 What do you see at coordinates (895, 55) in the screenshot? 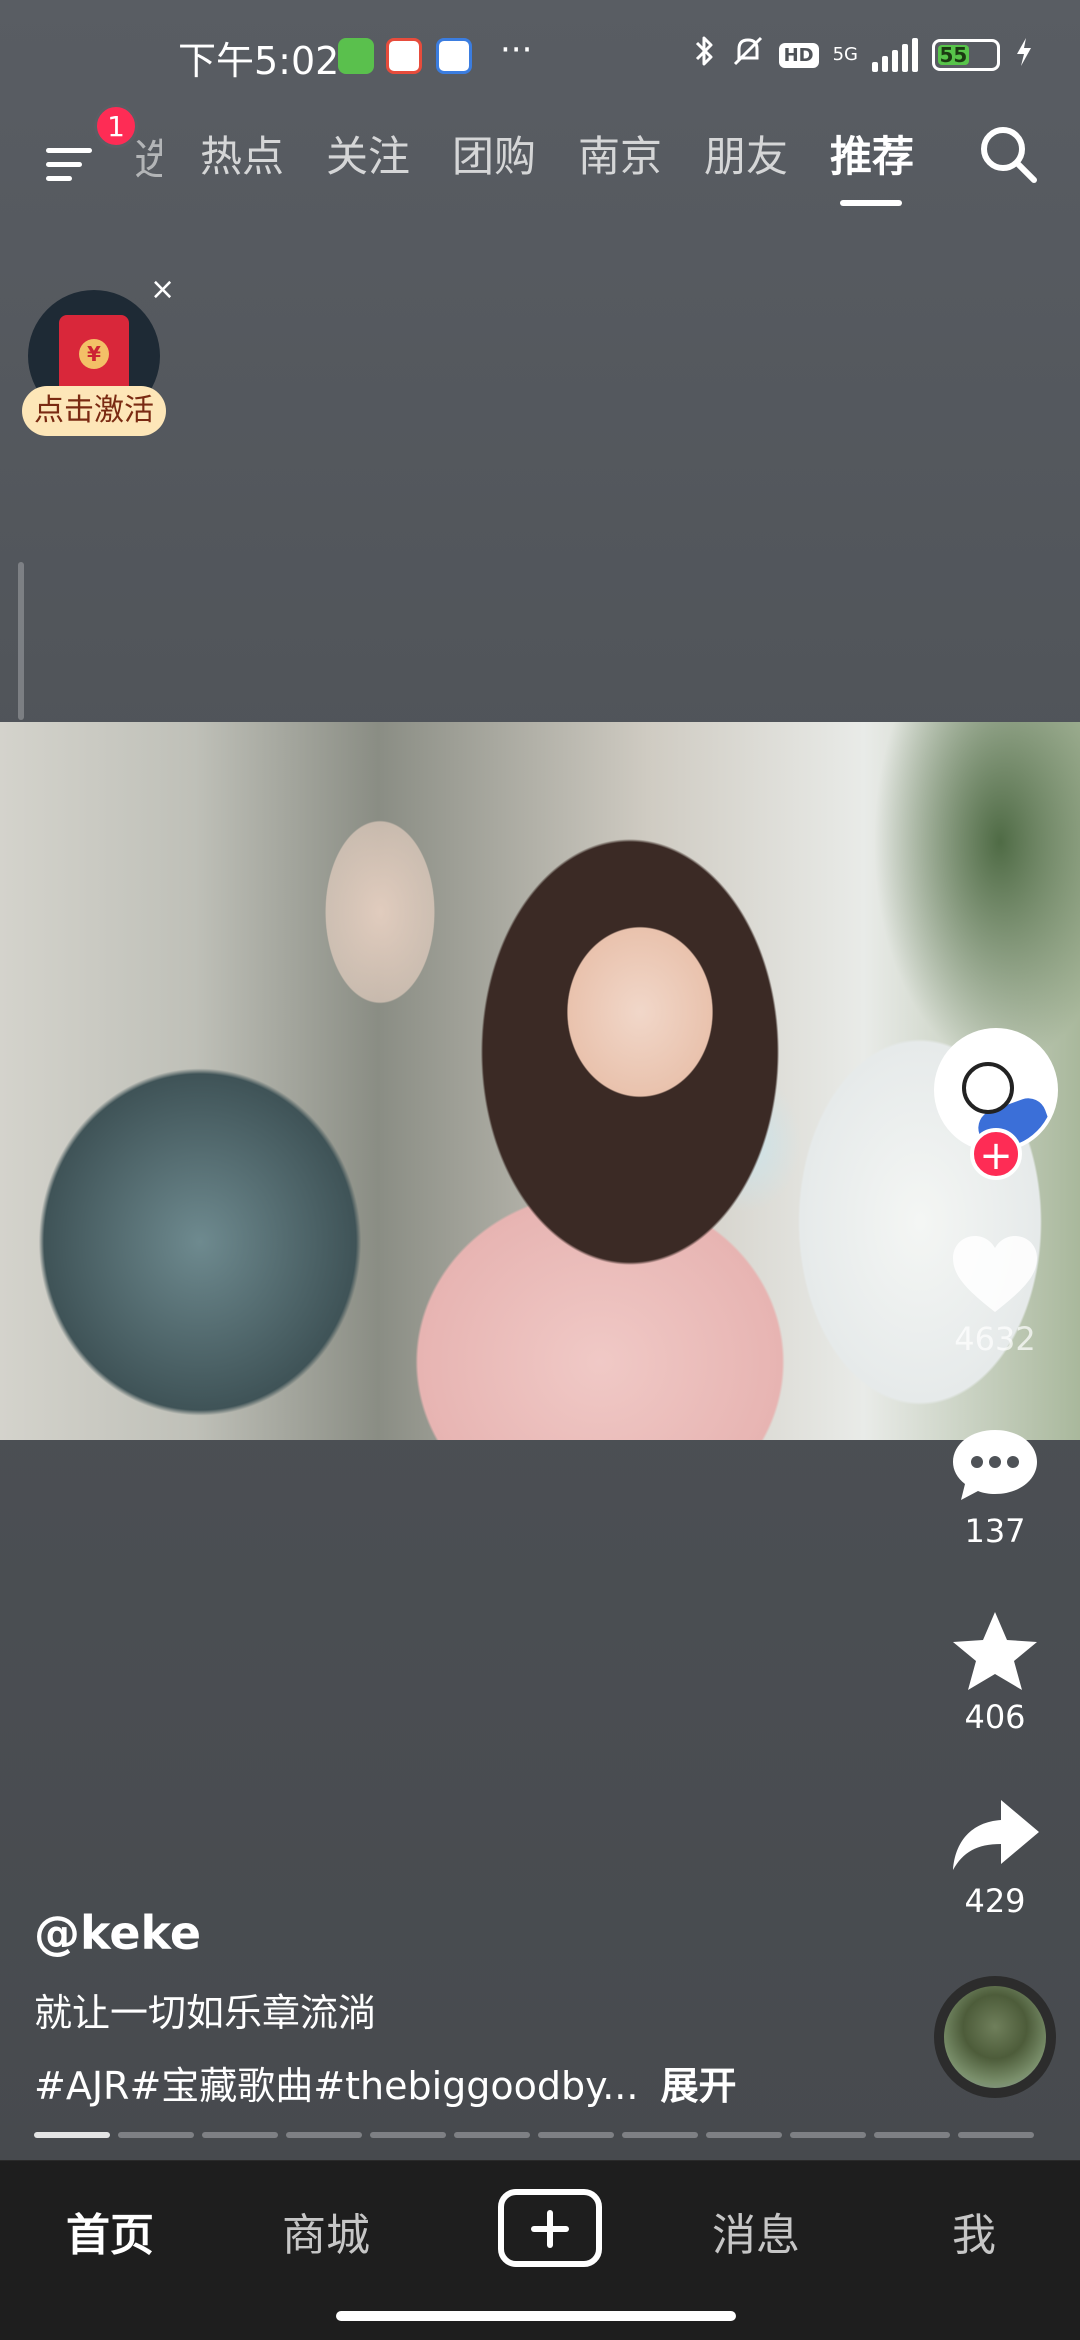
I see `signal-strength-icon` at bounding box center [895, 55].